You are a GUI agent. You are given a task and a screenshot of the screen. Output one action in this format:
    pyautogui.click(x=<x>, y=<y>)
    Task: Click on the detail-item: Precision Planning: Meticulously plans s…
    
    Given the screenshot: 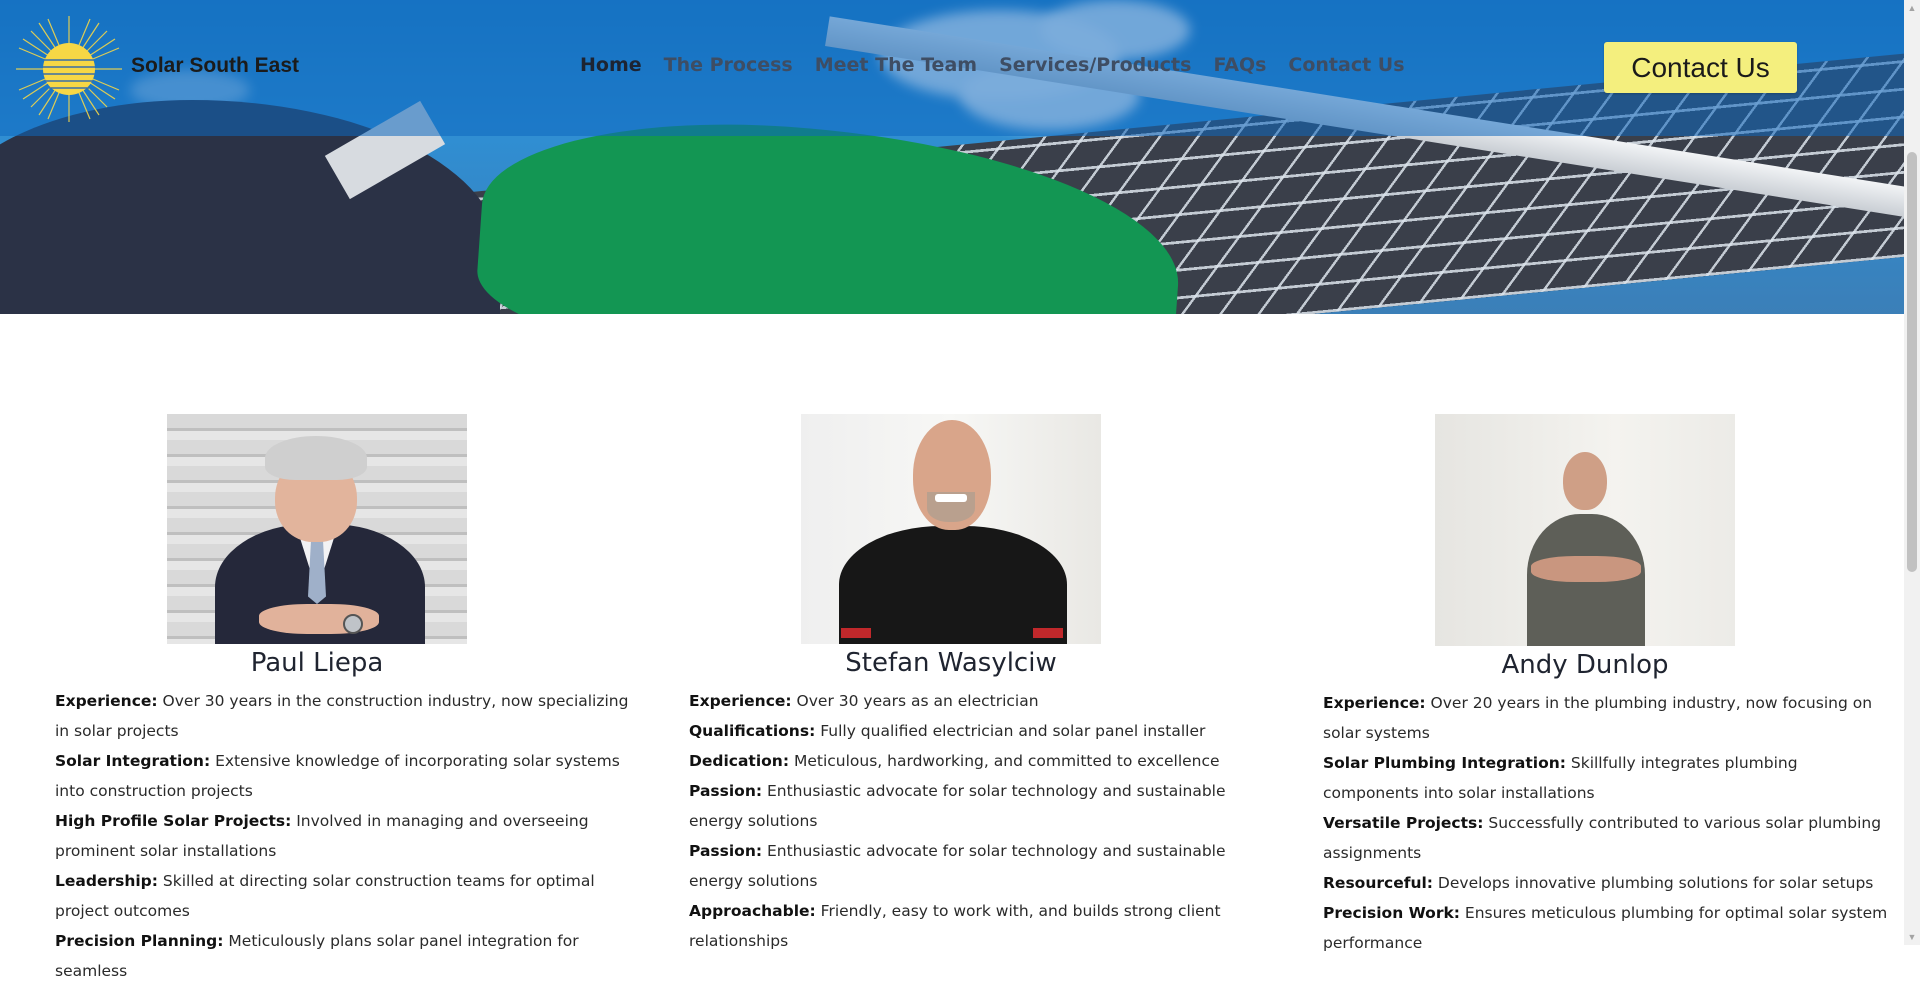 What is the action you would take?
    pyautogui.click(x=317, y=956)
    